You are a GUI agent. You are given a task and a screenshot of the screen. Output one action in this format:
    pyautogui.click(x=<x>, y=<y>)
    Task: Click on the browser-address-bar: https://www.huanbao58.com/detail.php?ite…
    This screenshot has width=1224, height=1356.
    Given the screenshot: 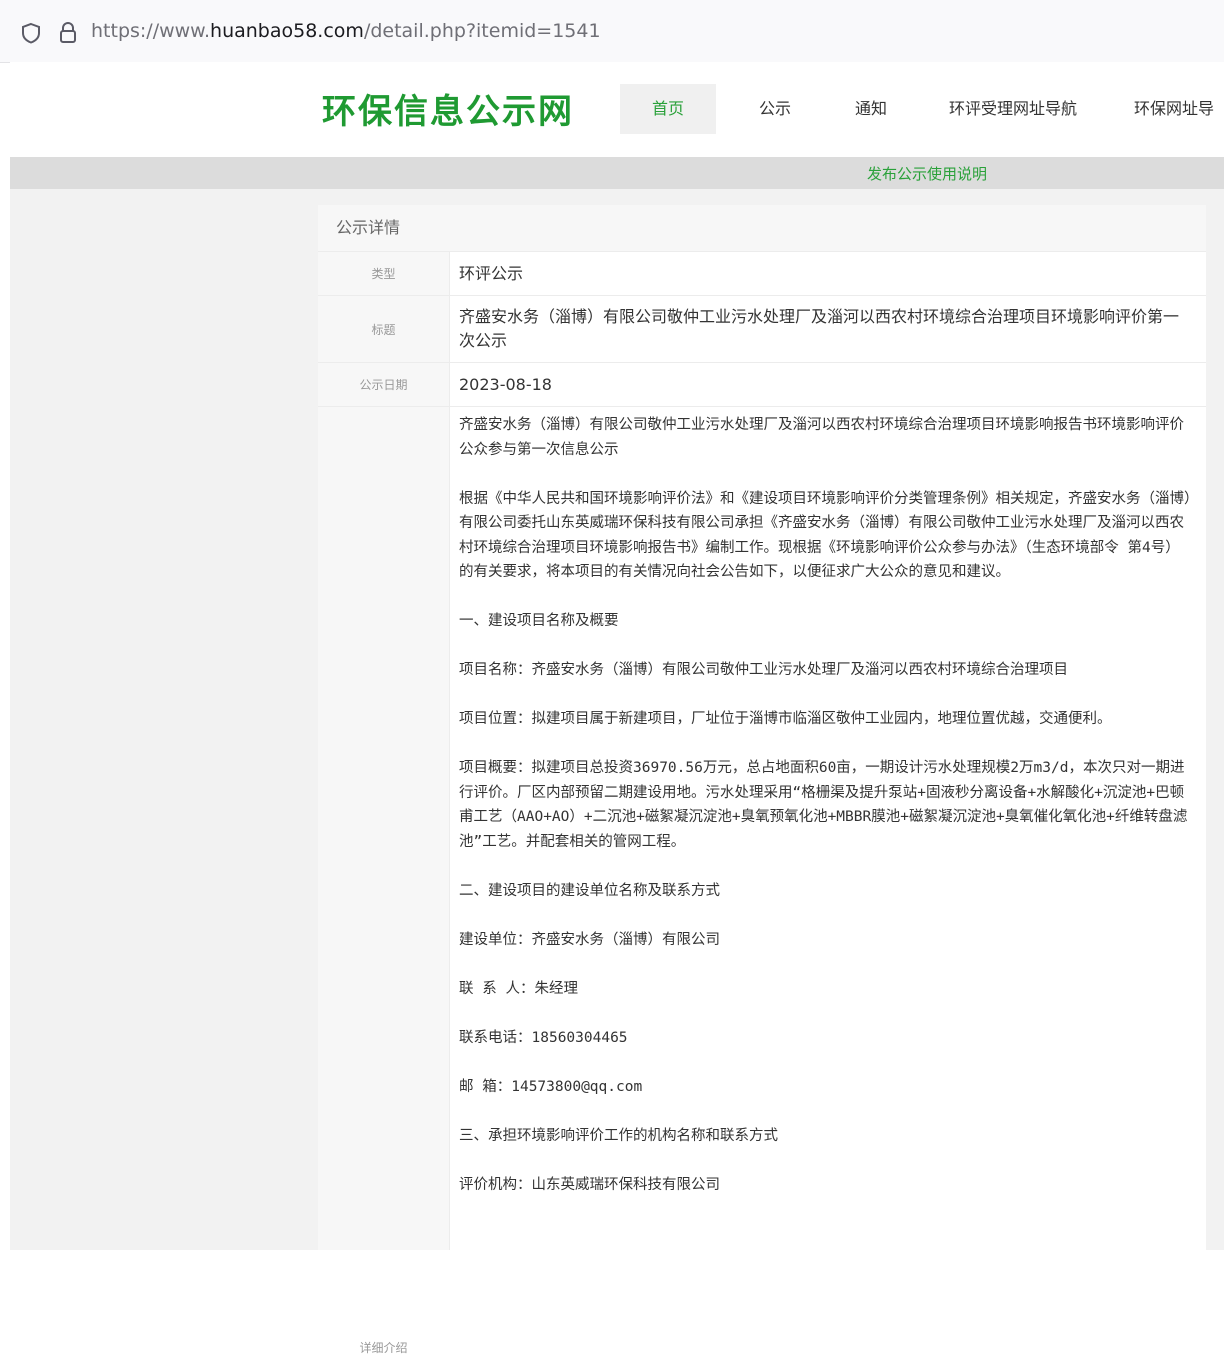 What is the action you would take?
    pyautogui.click(x=612, y=31)
    